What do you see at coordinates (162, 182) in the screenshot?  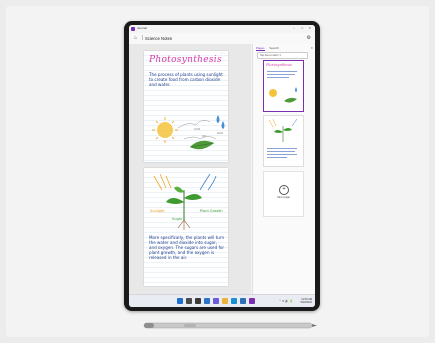 I see `sunlight-arrows` at bounding box center [162, 182].